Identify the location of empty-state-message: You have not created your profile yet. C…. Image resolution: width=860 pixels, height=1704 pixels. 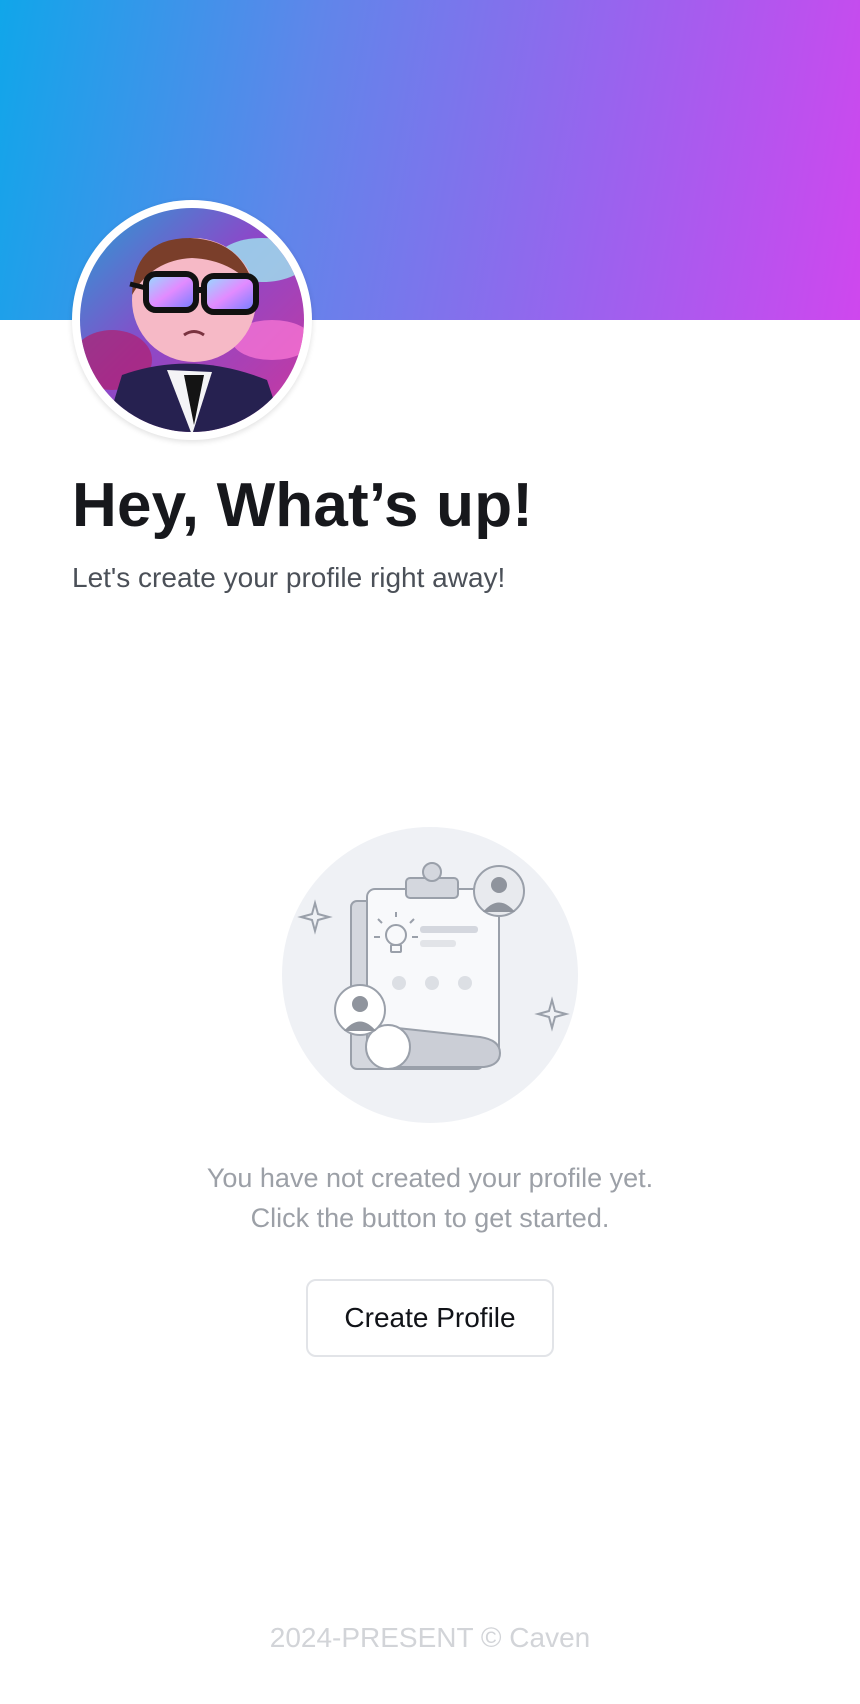
(430, 1198).